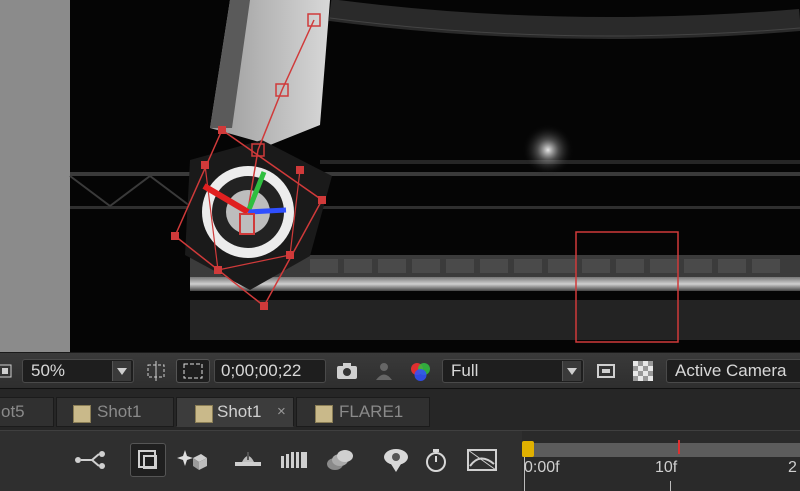 The image size is (800, 491). I want to click on flowchart-icon, so click(90, 460).